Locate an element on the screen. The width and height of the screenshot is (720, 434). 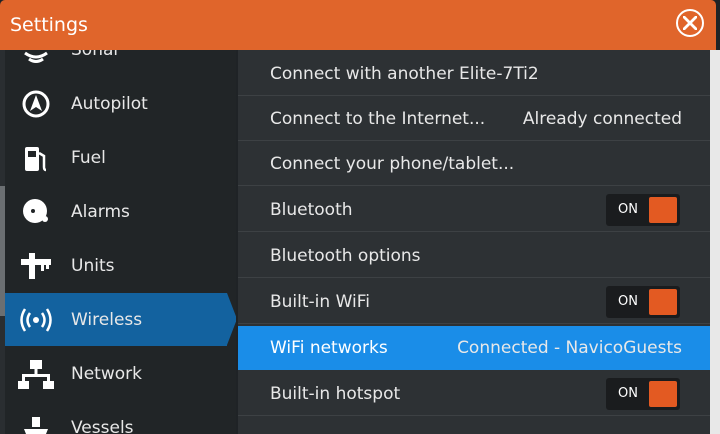
sidebar-item-network: Network is located at coordinates (116, 373).